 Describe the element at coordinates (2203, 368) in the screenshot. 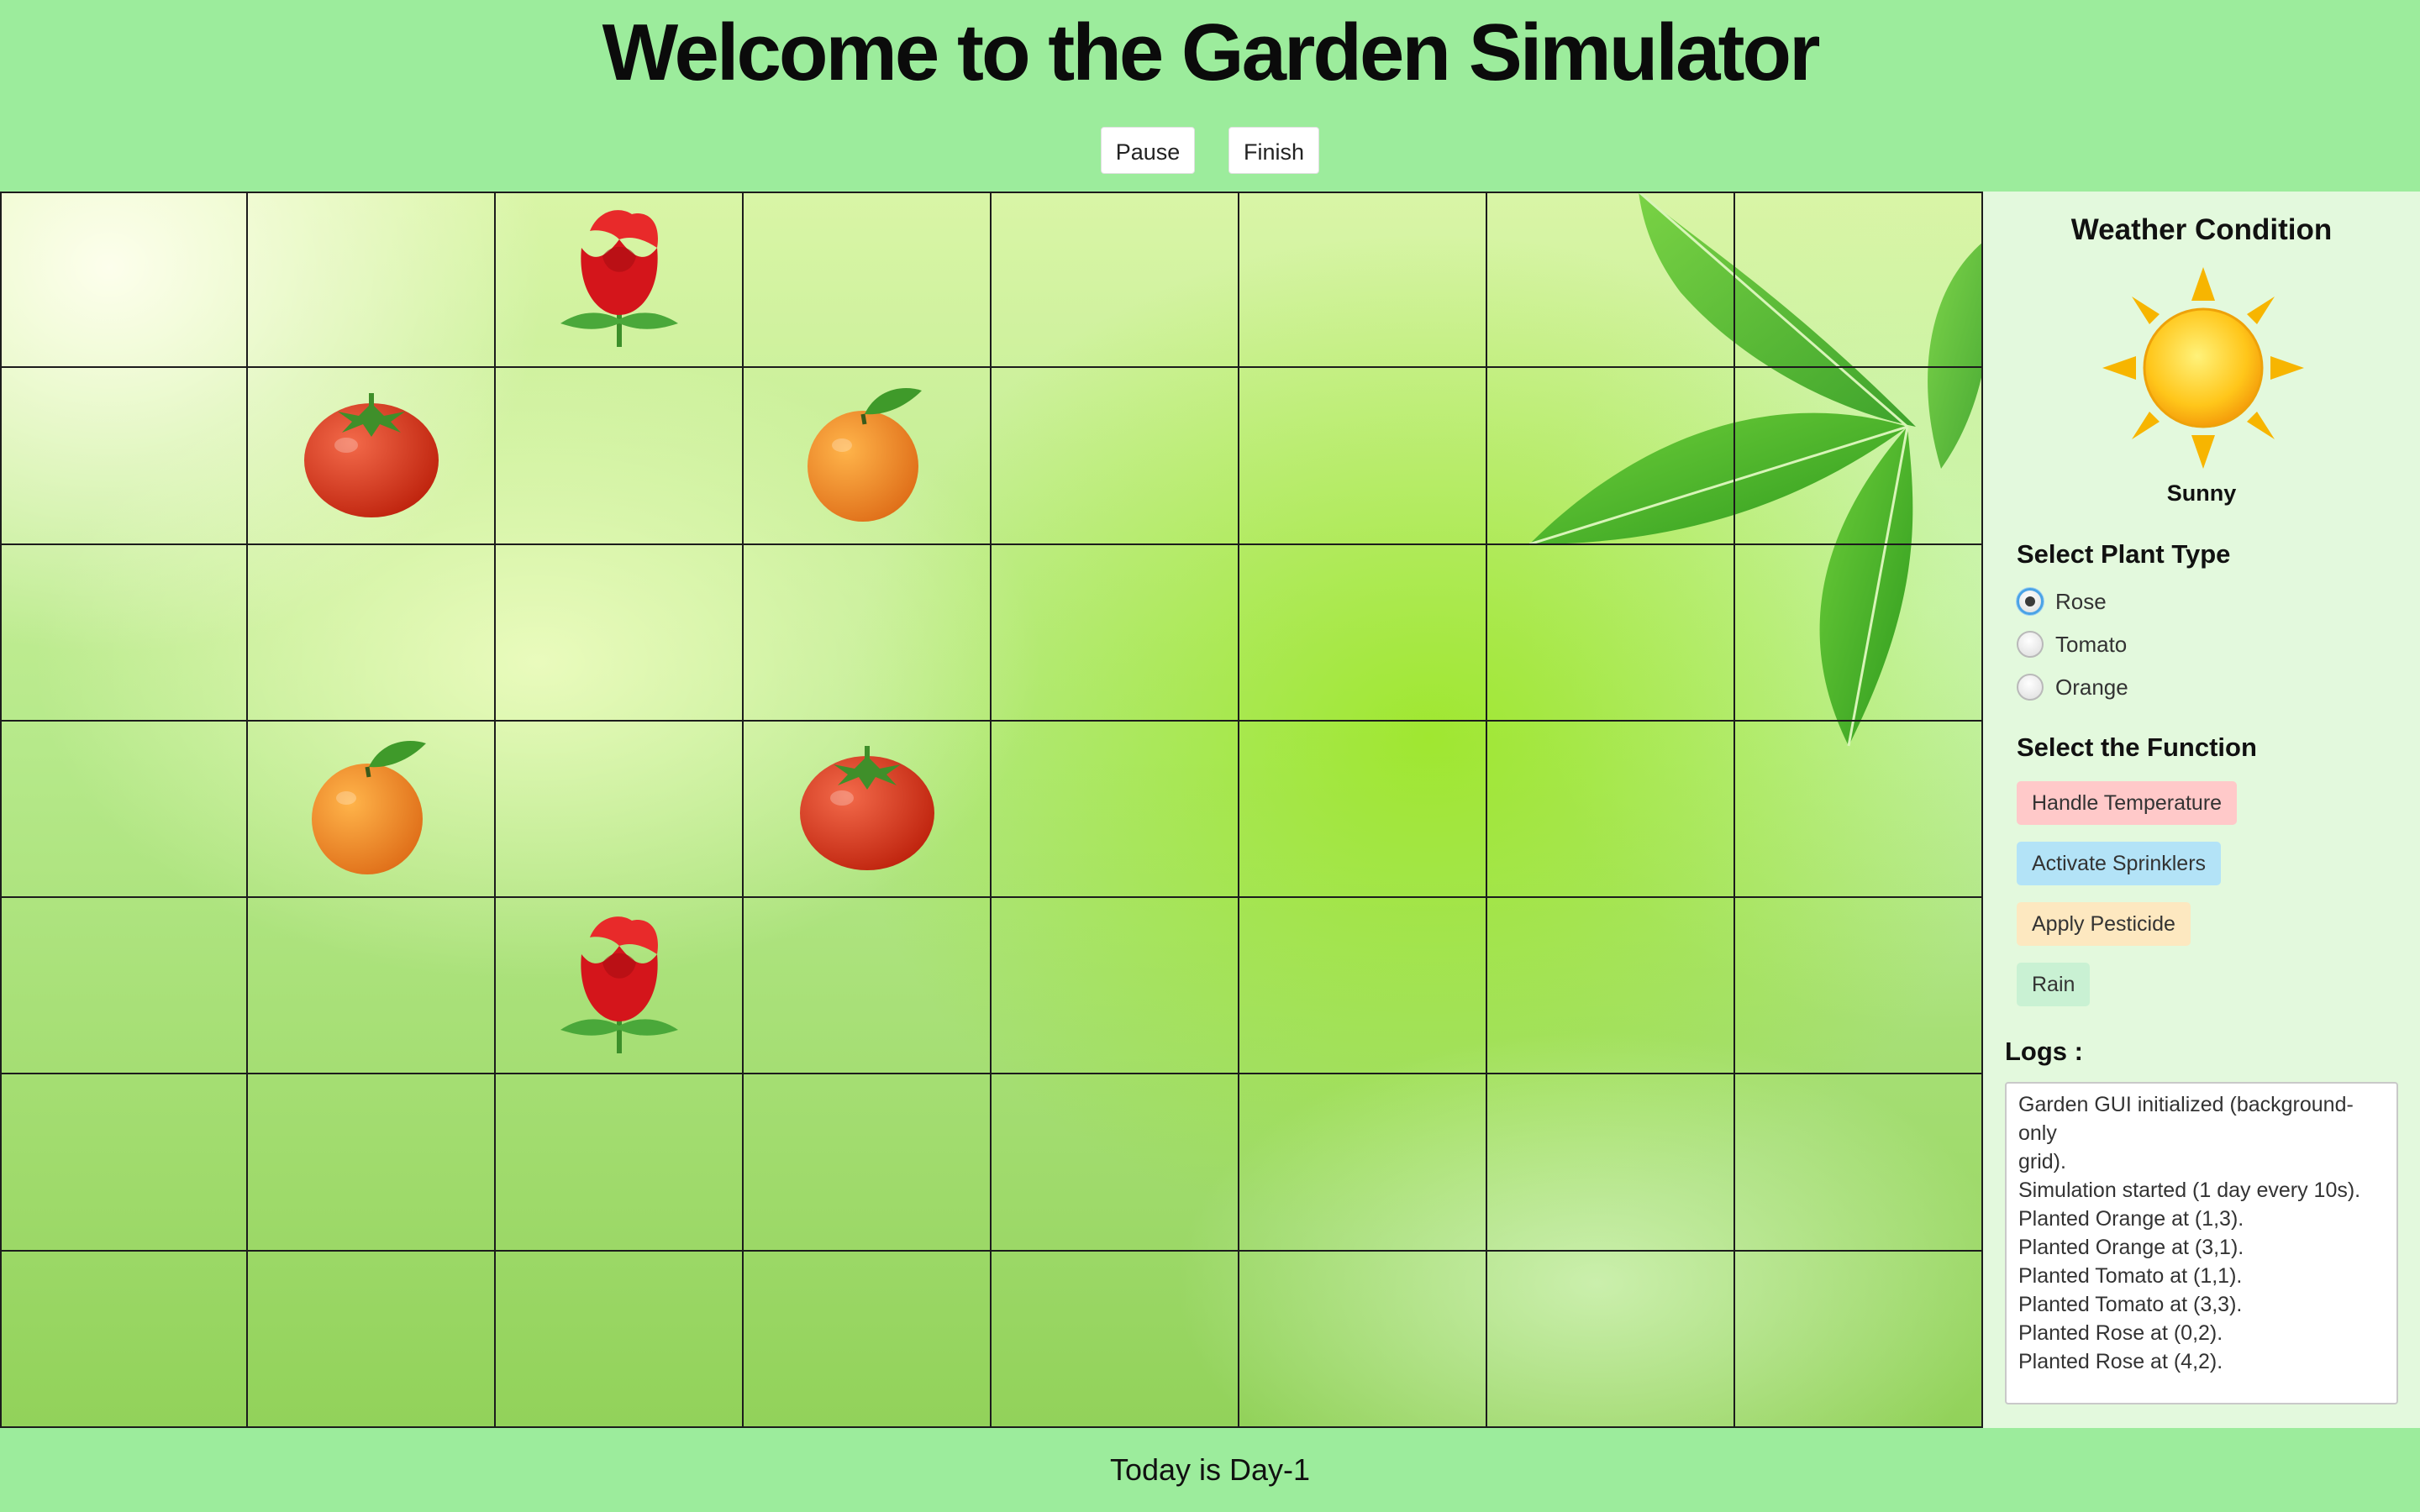

I see `sun-icon` at that location.